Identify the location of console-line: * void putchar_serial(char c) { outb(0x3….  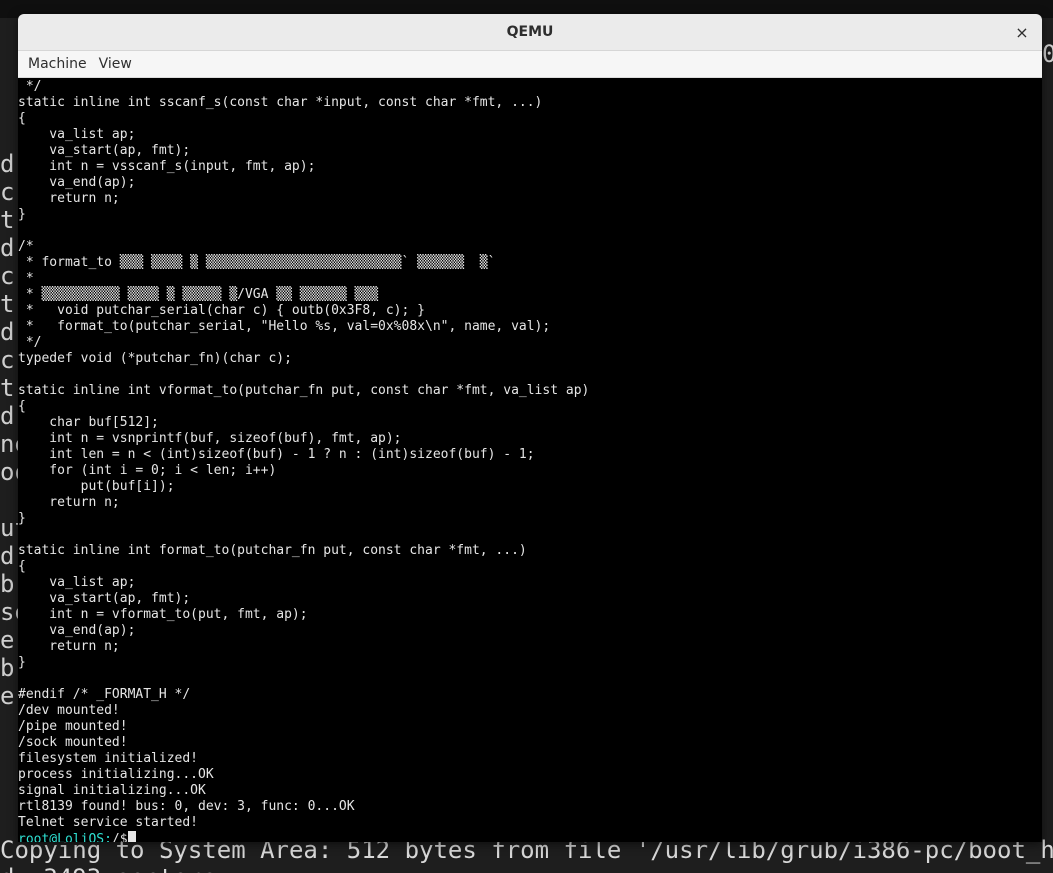
(221, 310).